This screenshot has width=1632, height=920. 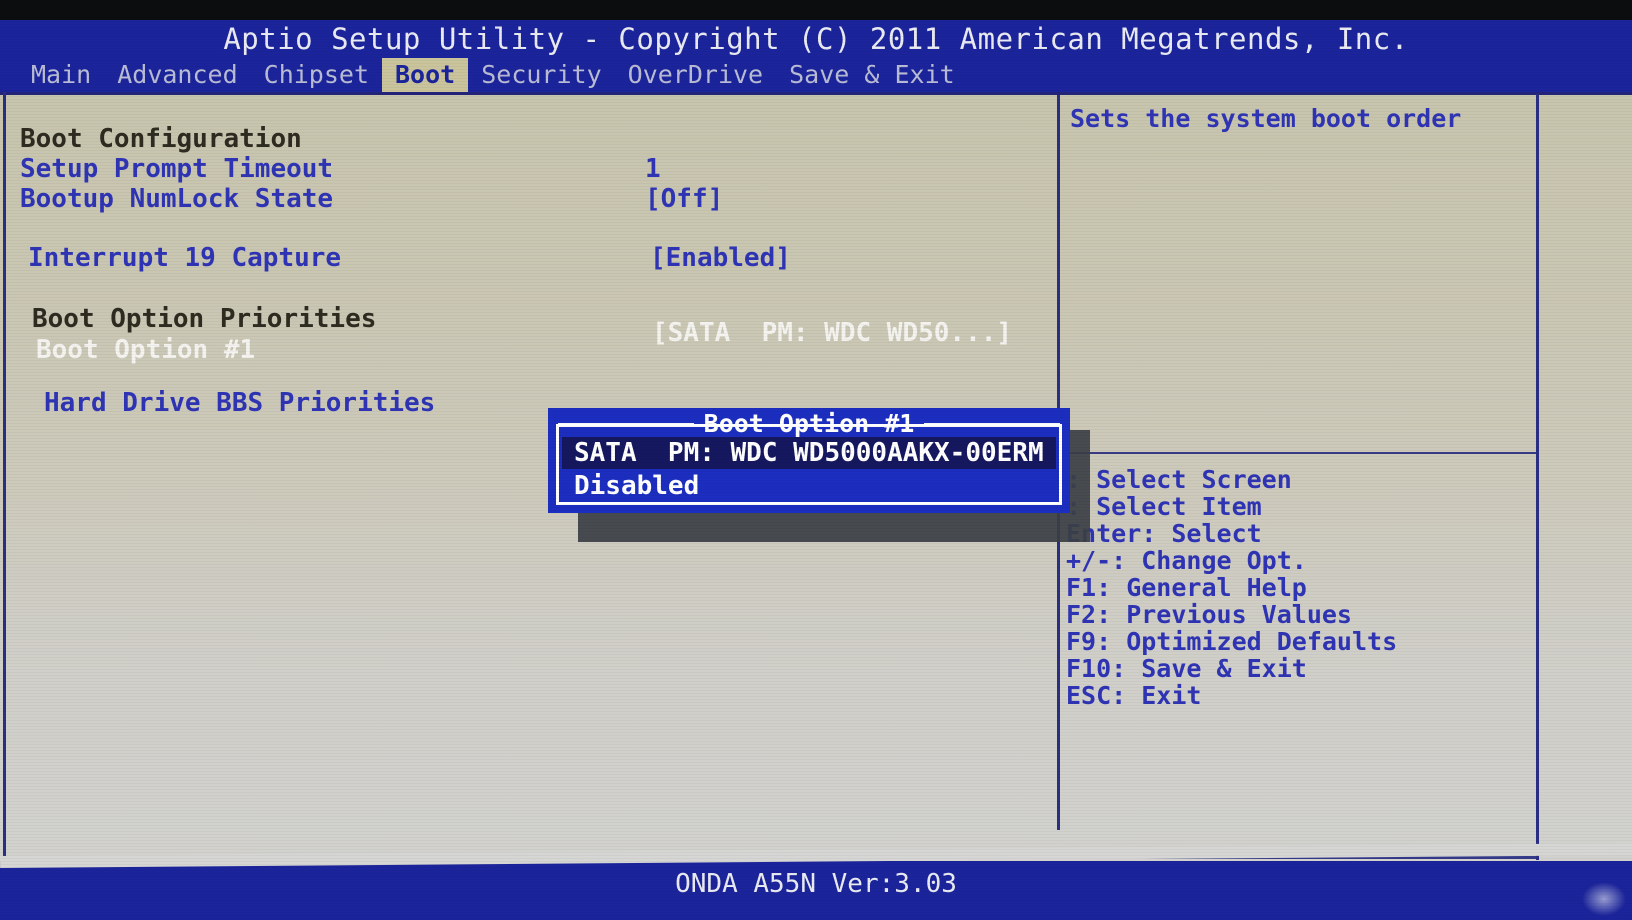 I want to click on key-f9-optimized-defaults: F9: Optimized Defaults, so click(x=1232, y=641).